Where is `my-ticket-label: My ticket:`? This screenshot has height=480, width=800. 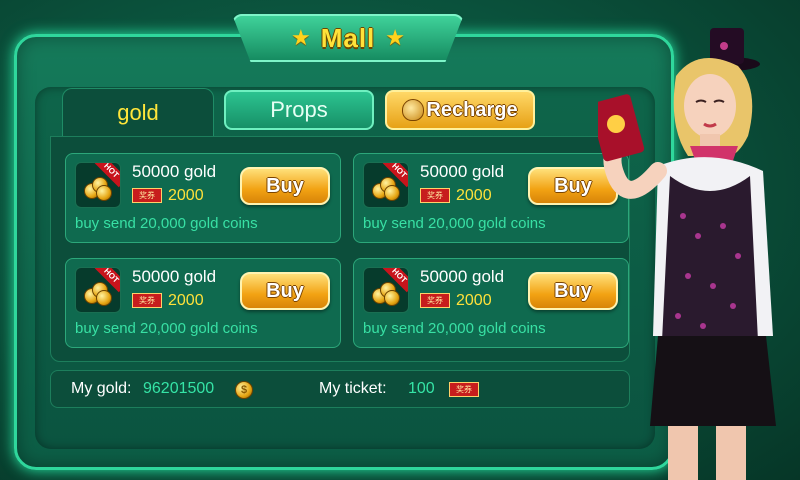
my-ticket-label: My ticket: is located at coordinates (353, 388).